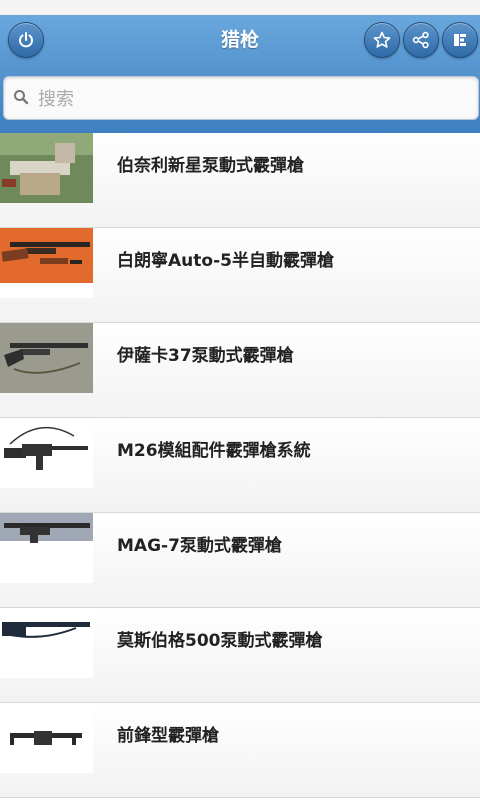 The image size is (480, 800). What do you see at coordinates (240, 7) in the screenshot?
I see `status-bar` at bounding box center [240, 7].